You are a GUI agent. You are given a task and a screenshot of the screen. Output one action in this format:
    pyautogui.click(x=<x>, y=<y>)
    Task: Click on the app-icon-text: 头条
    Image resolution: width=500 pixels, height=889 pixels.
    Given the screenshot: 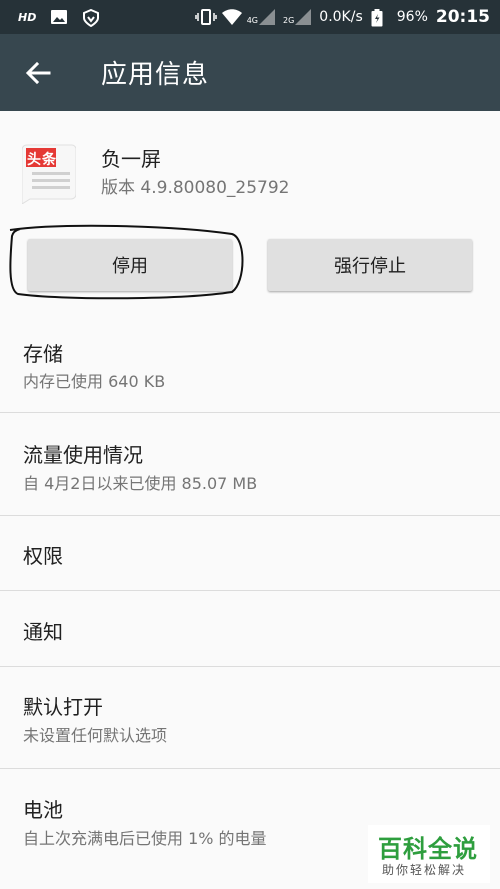 What is the action you would take?
    pyautogui.click(x=42, y=160)
    